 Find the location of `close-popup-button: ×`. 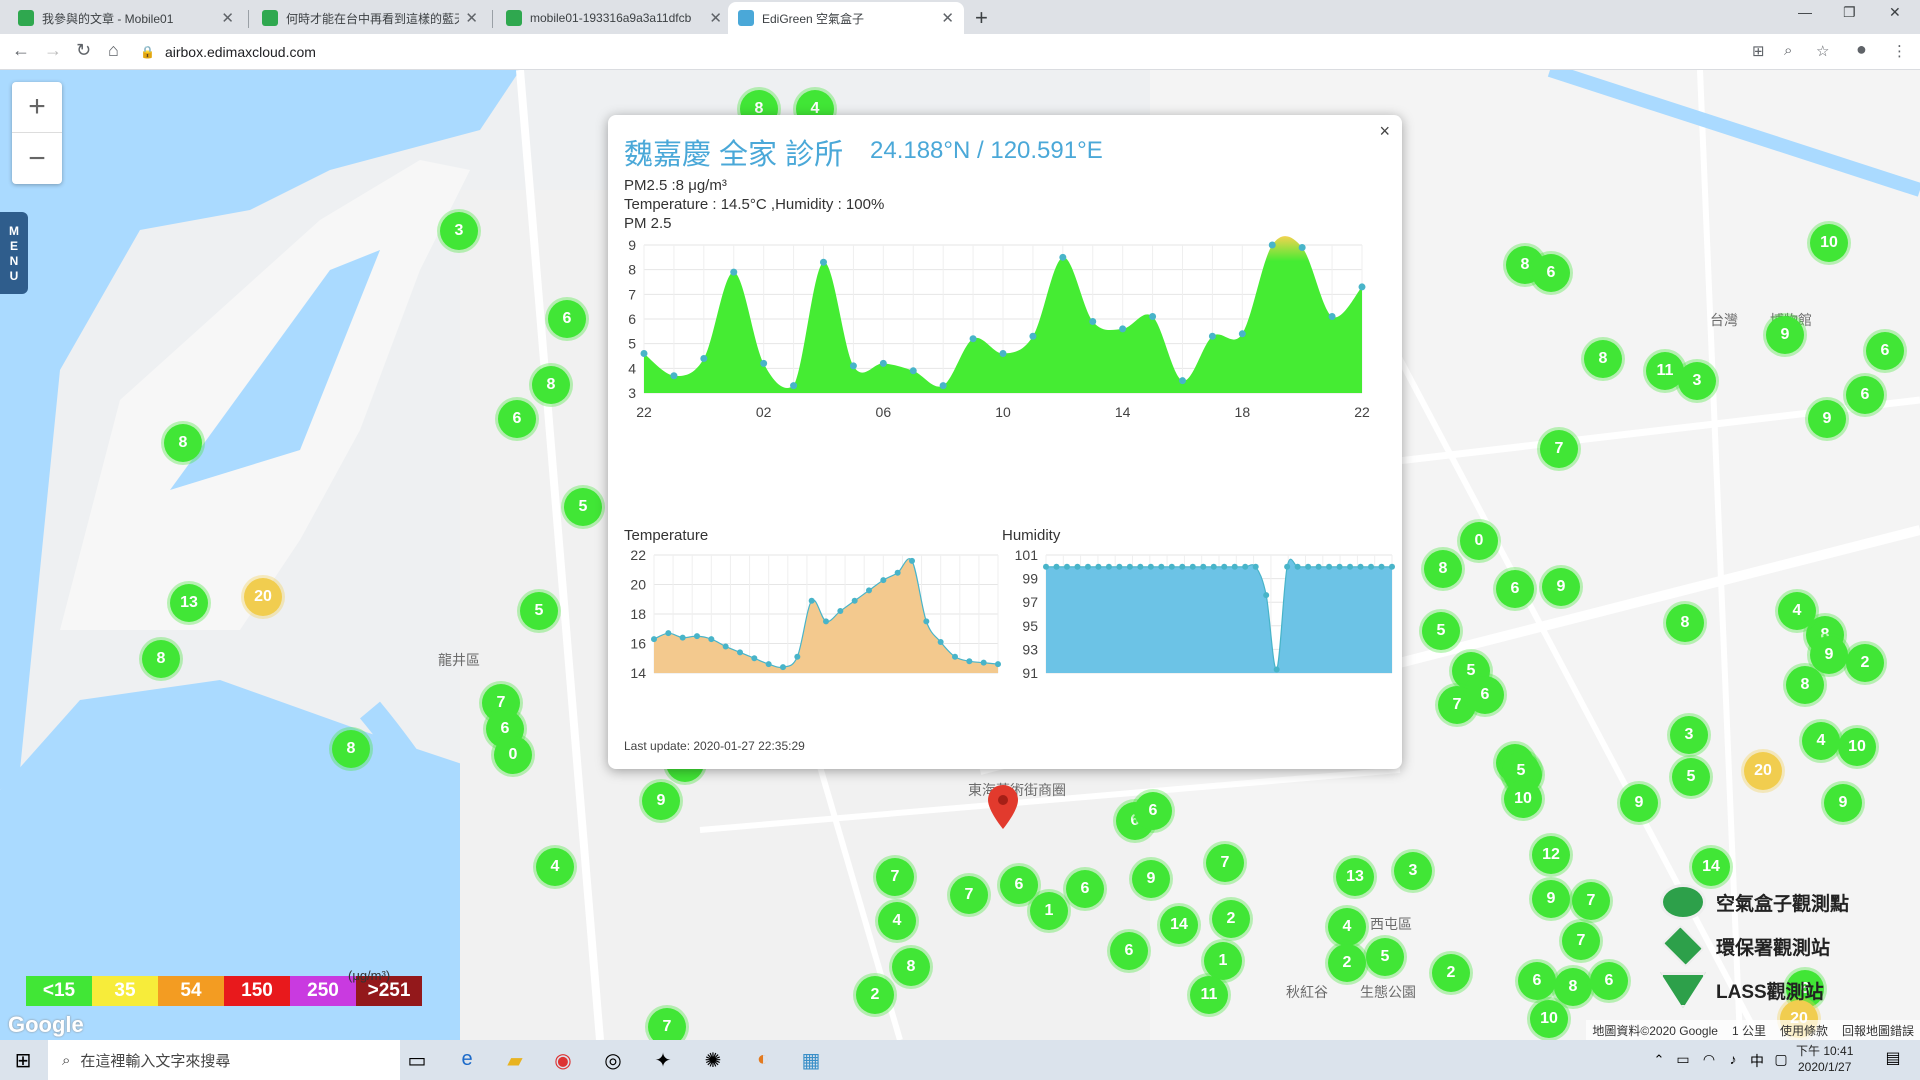

close-popup-button: × is located at coordinates (1384, 131).